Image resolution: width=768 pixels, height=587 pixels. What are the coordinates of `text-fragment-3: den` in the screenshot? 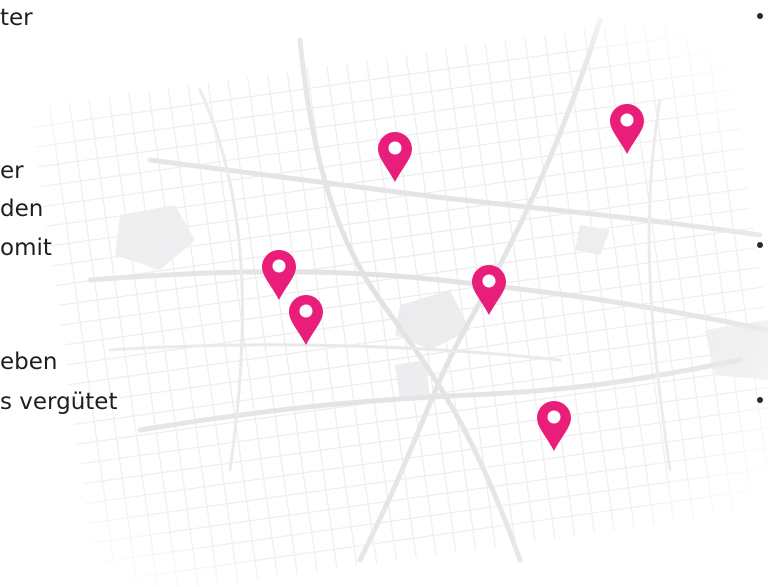 It's located at (22, 209).